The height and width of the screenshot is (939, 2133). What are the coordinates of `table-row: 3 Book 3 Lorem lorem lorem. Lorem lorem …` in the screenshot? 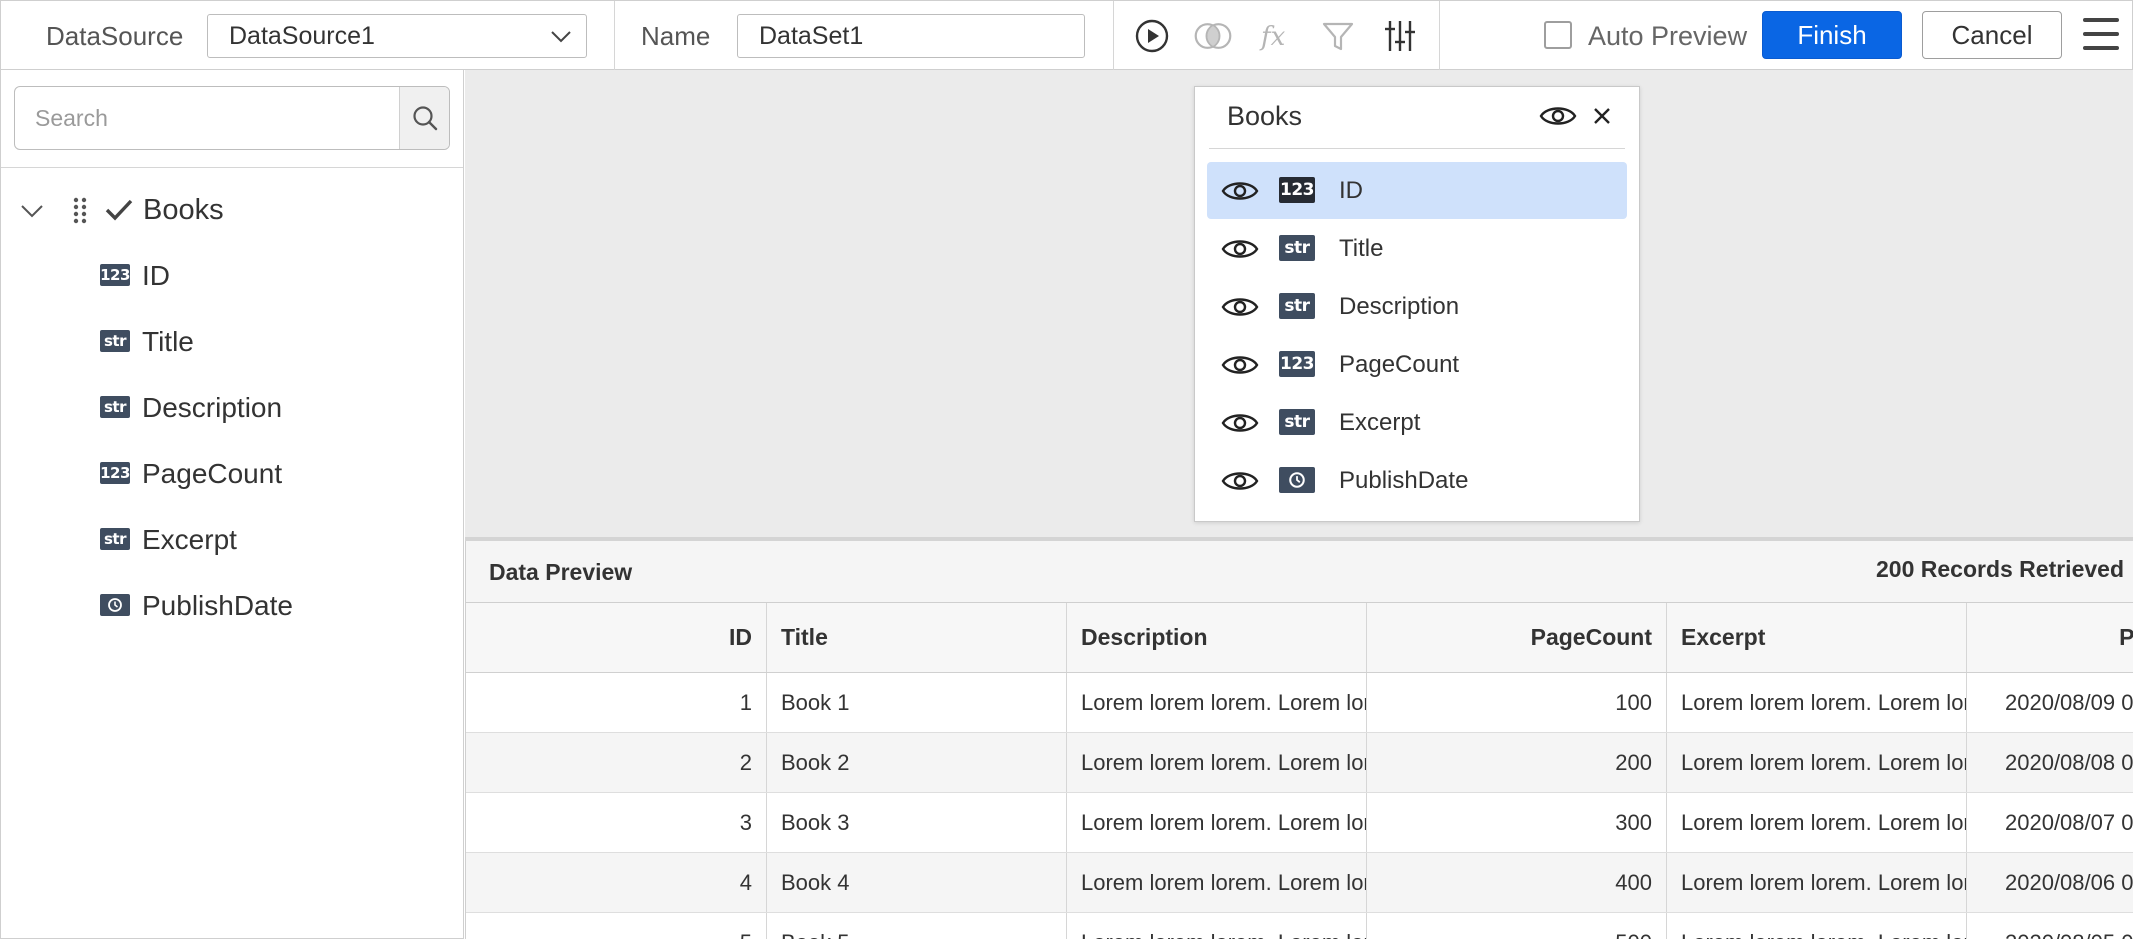 It's located at (1299, 823).